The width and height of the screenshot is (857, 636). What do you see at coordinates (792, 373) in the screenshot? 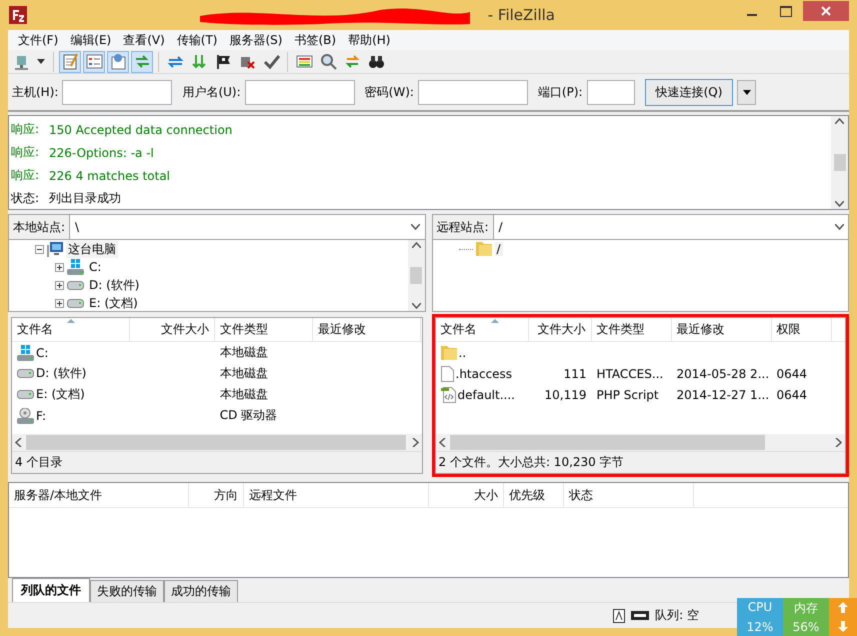
I see `table-cell: 0644` at bounding box center [792, 373].